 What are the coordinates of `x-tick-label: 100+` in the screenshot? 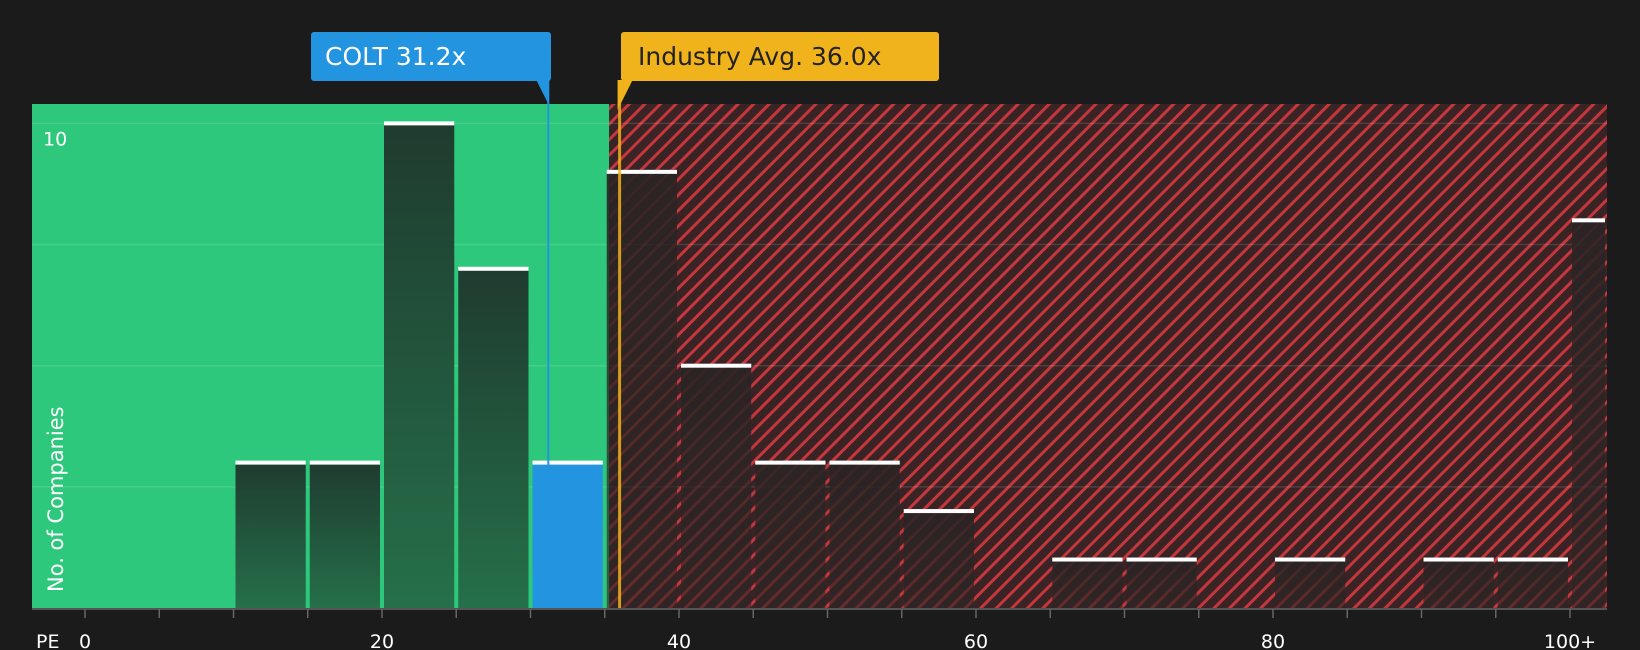 It's located at (1570, 640).